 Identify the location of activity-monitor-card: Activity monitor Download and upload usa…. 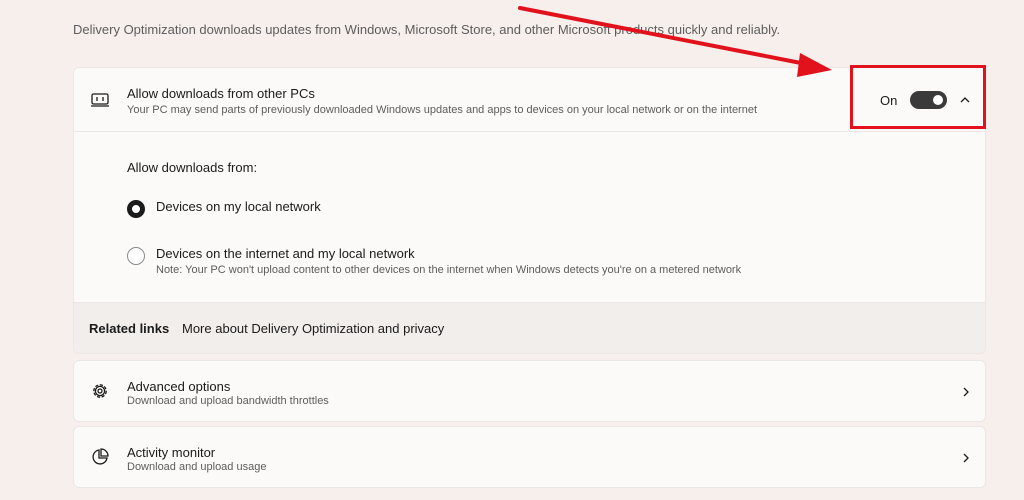
(529, 457).